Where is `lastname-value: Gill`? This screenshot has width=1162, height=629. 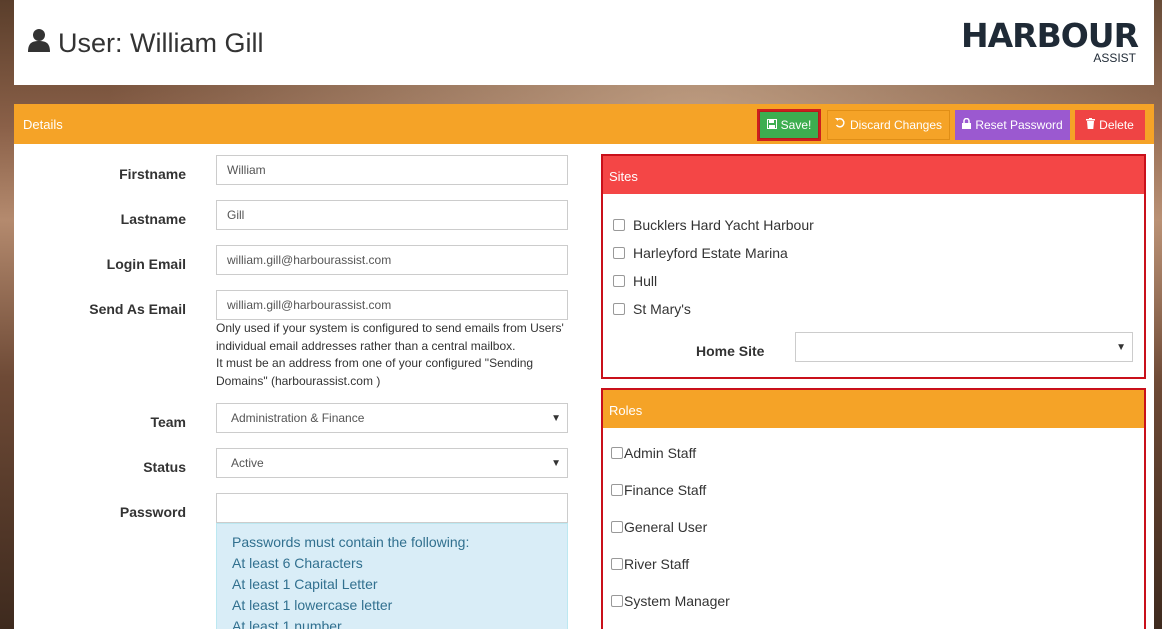 lastname-value: Gill is located at coordinates (236, 215).